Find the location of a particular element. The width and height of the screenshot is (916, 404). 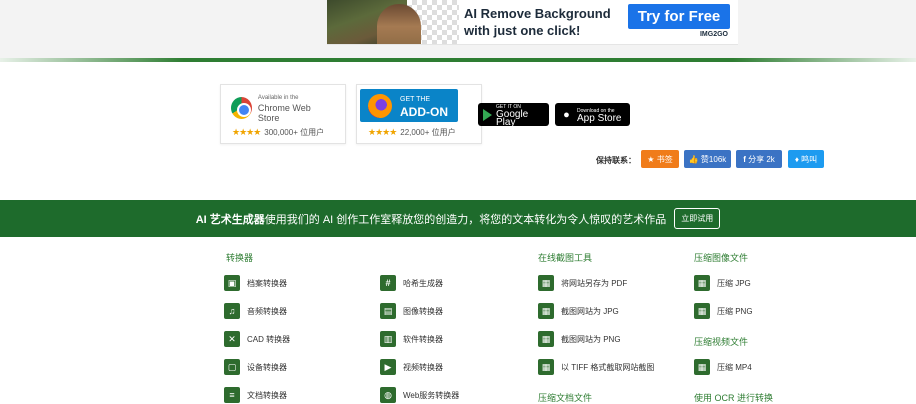

link-label: 压缩 MP4 is located at coordinates (734, 367).